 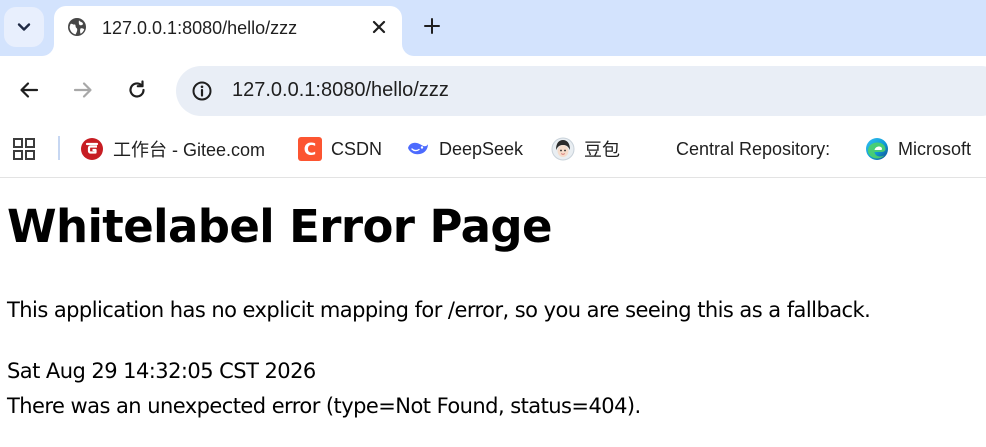 What do you see at coordinates (77, 27) in the screenshot?
I see `globe-icon` at bounding box center [77, 27].